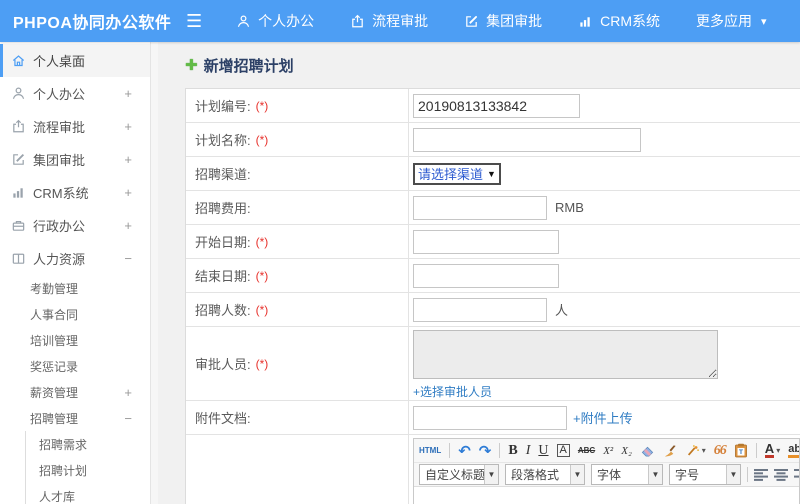 The width and height of the screenshot is (800, 504). I want to click on paste-text-icon: T, so click(741, 450).